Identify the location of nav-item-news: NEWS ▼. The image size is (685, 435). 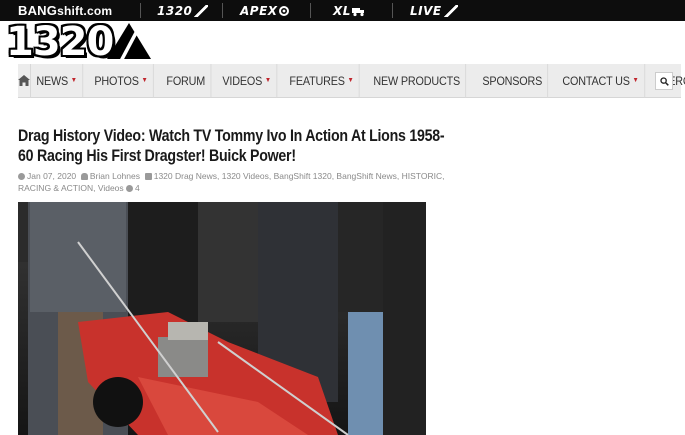
(57, 80).